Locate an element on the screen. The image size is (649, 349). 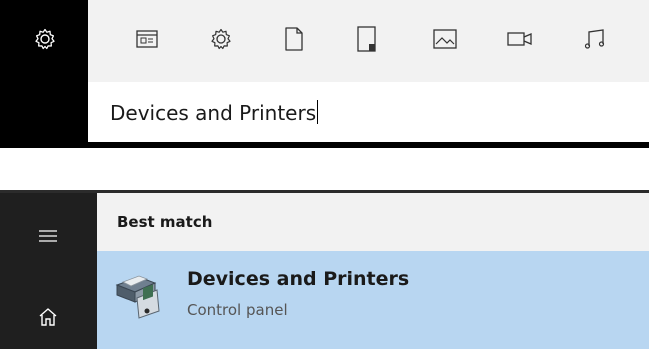
search-query-text: Devices and Printers is located at coordinates (213, 113).